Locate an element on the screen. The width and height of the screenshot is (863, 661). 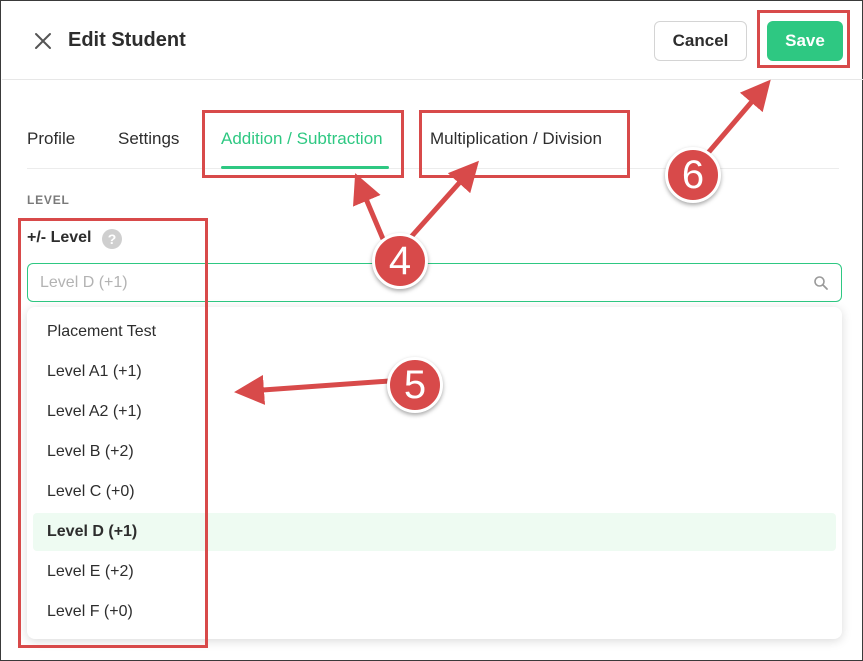
step-4-badge: 4 is located at coordinates (400, 261).